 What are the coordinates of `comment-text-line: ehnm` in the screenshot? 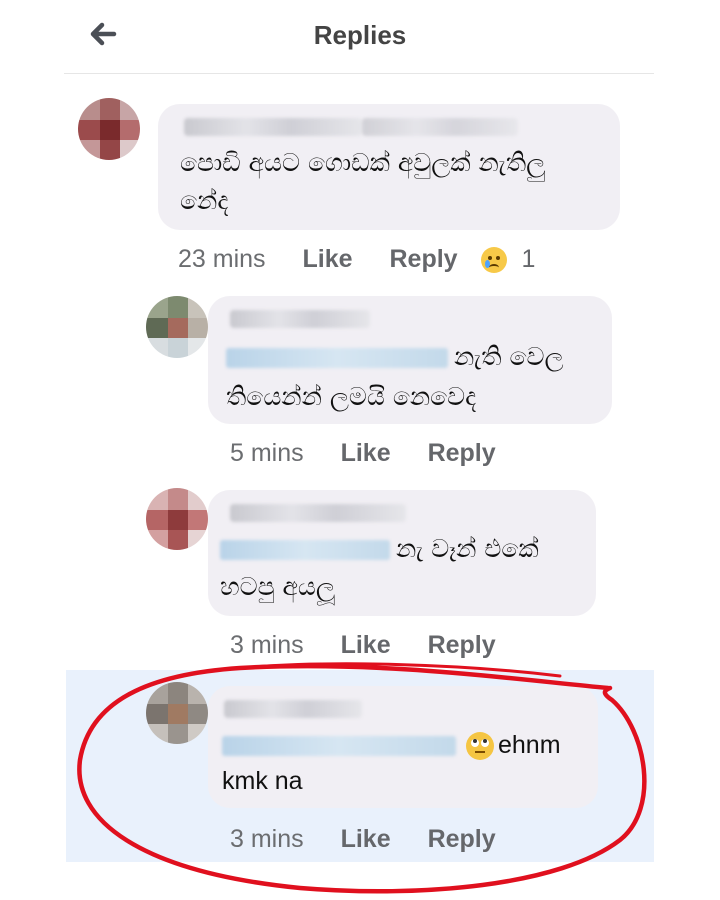 It's located at (391, 745).